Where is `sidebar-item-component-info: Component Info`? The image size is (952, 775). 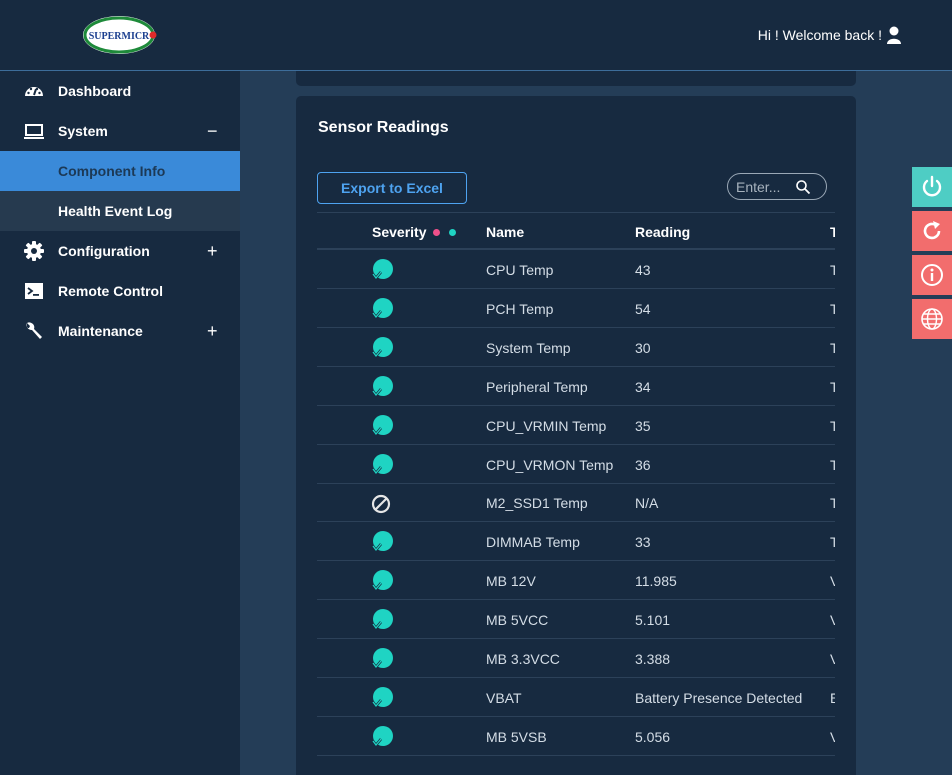 sidebar-item-component-info: Component Info is located at coordinates (120, 171).